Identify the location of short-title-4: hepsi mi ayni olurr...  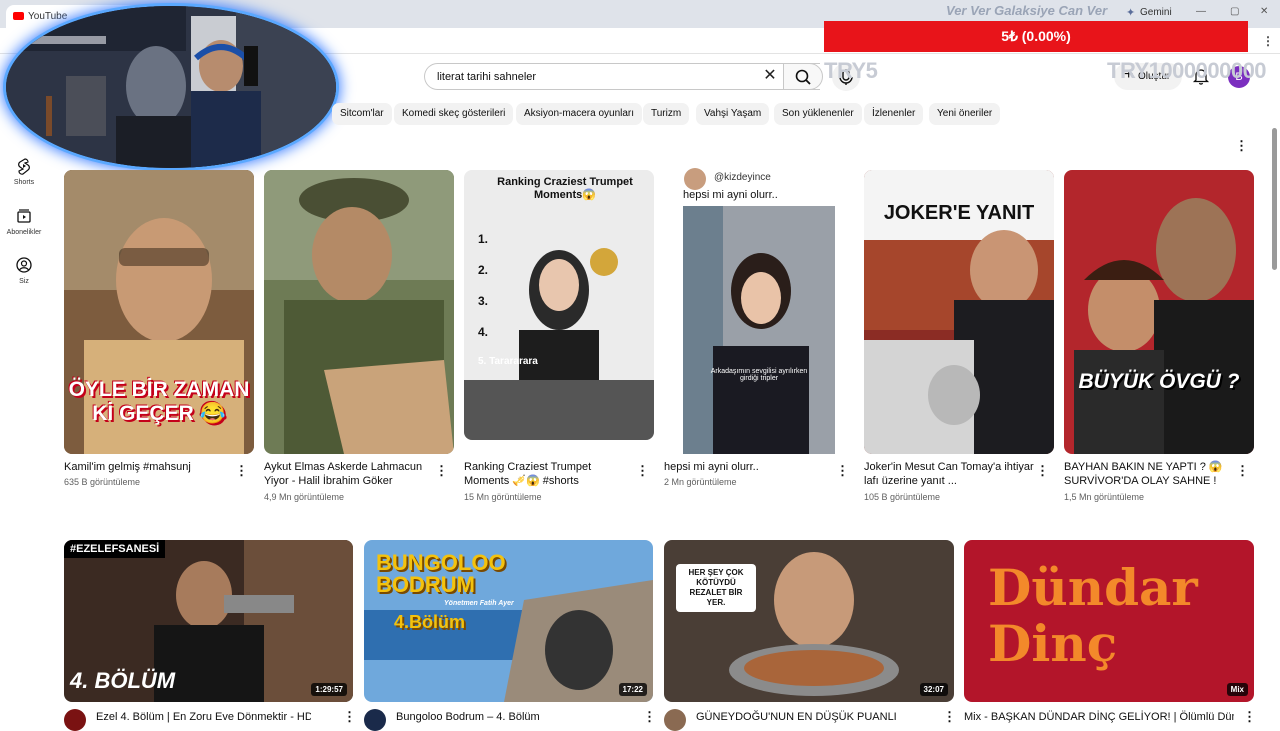
(746, 467).